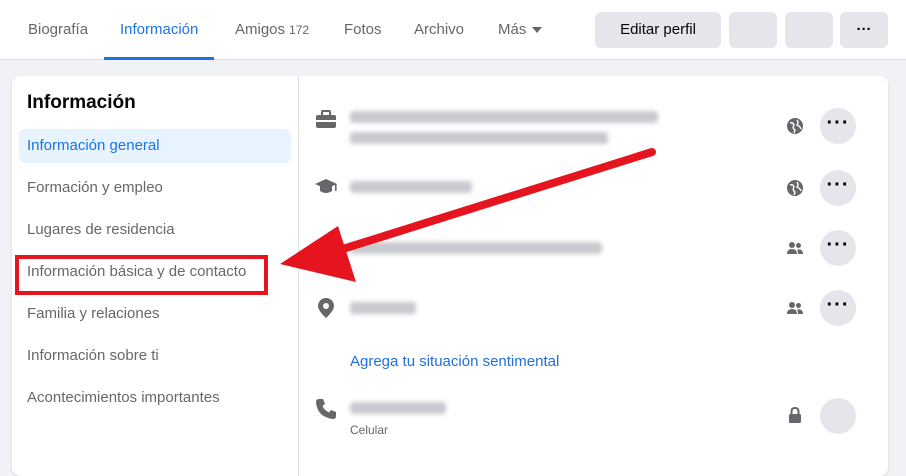 This screenshot has width=906, height=476. What do you see at coordinates (537, 30) in the screenshot?
I see `caret-down-icon` at bounding box center [537, 30].